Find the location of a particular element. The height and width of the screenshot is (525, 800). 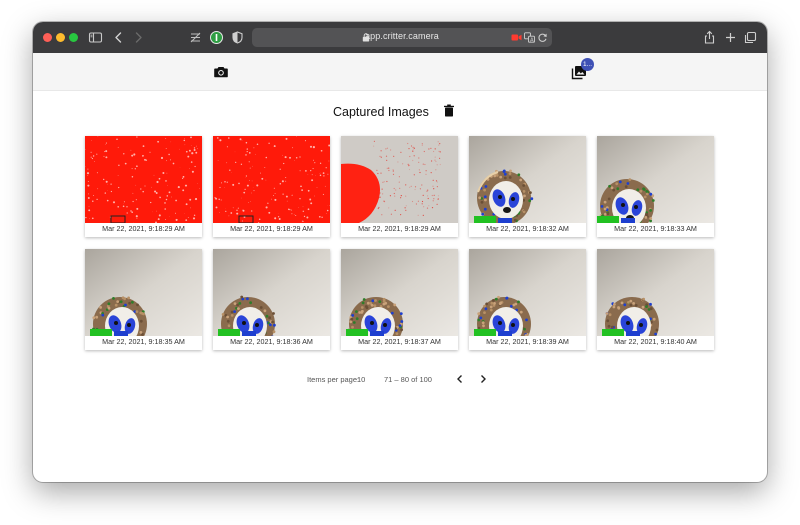

forward-icon is located at coordinates (138, 37).